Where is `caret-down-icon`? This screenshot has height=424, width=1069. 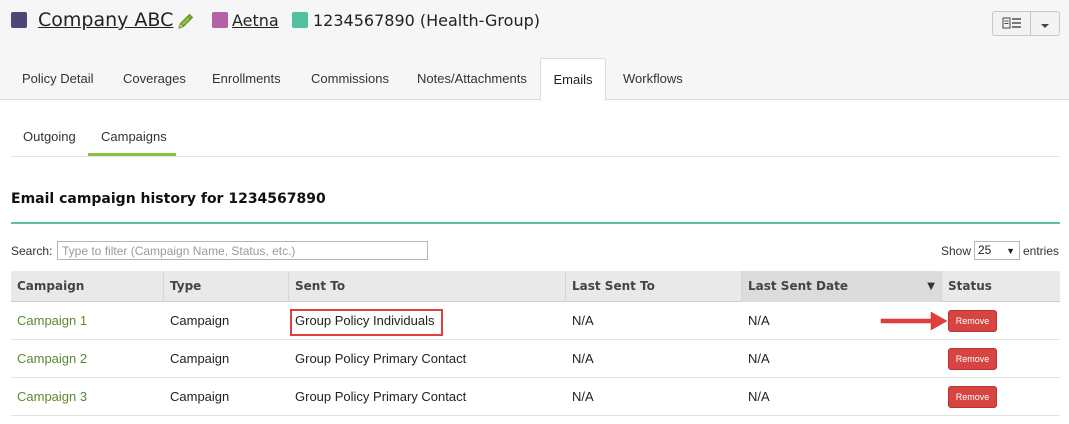 caret-down-icon is located at coordinates (1045, 23).